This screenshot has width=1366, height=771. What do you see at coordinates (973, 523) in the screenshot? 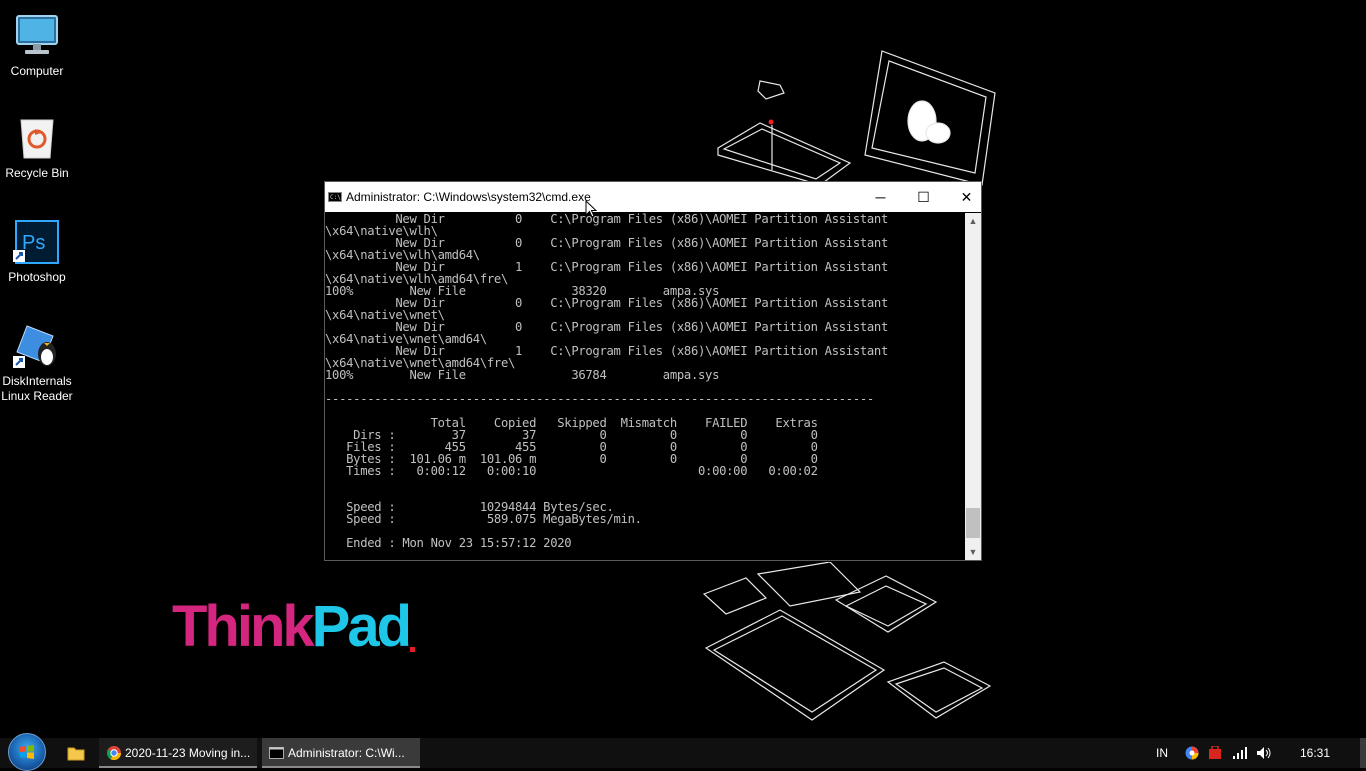
I see `scroll-thumb` at bounding box center [973, 523].